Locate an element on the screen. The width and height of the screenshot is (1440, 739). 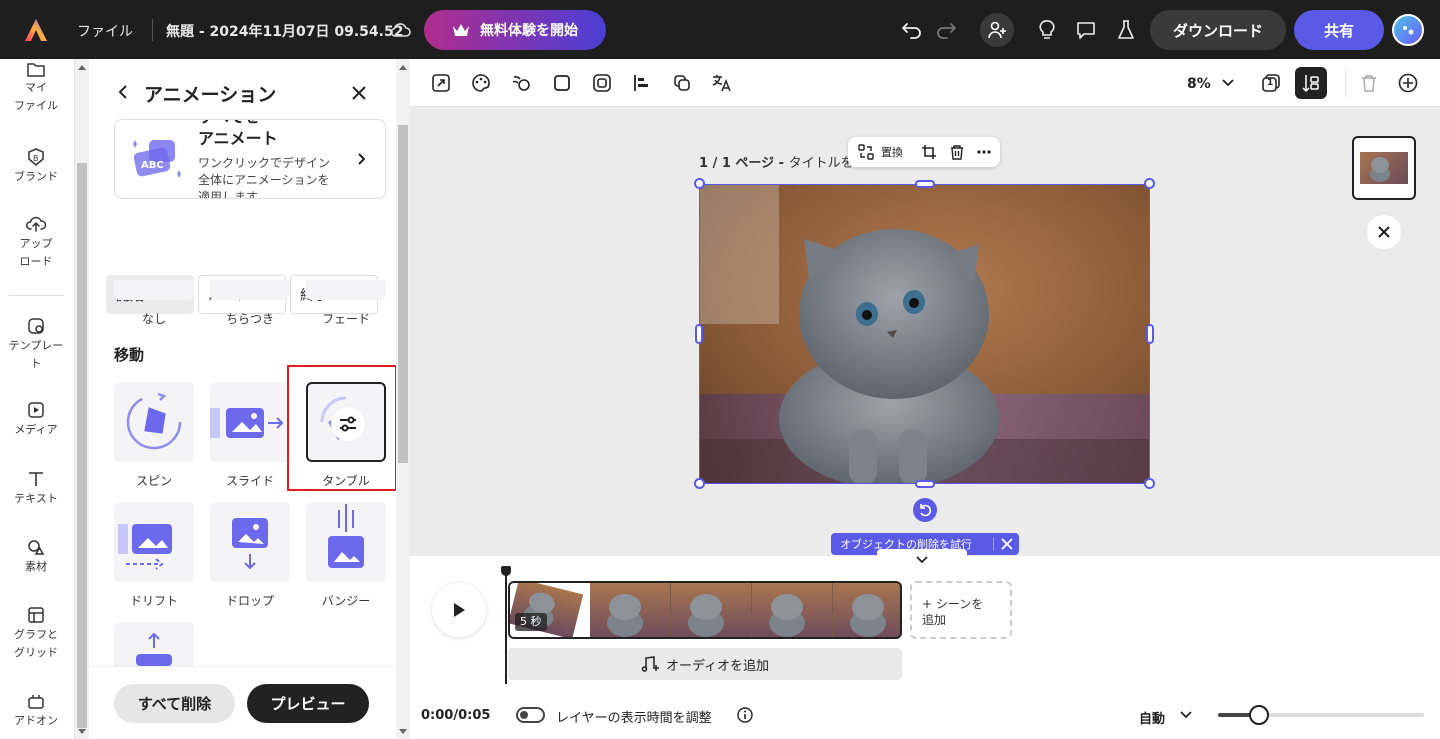
playhead is located at coordinates (506, 627).